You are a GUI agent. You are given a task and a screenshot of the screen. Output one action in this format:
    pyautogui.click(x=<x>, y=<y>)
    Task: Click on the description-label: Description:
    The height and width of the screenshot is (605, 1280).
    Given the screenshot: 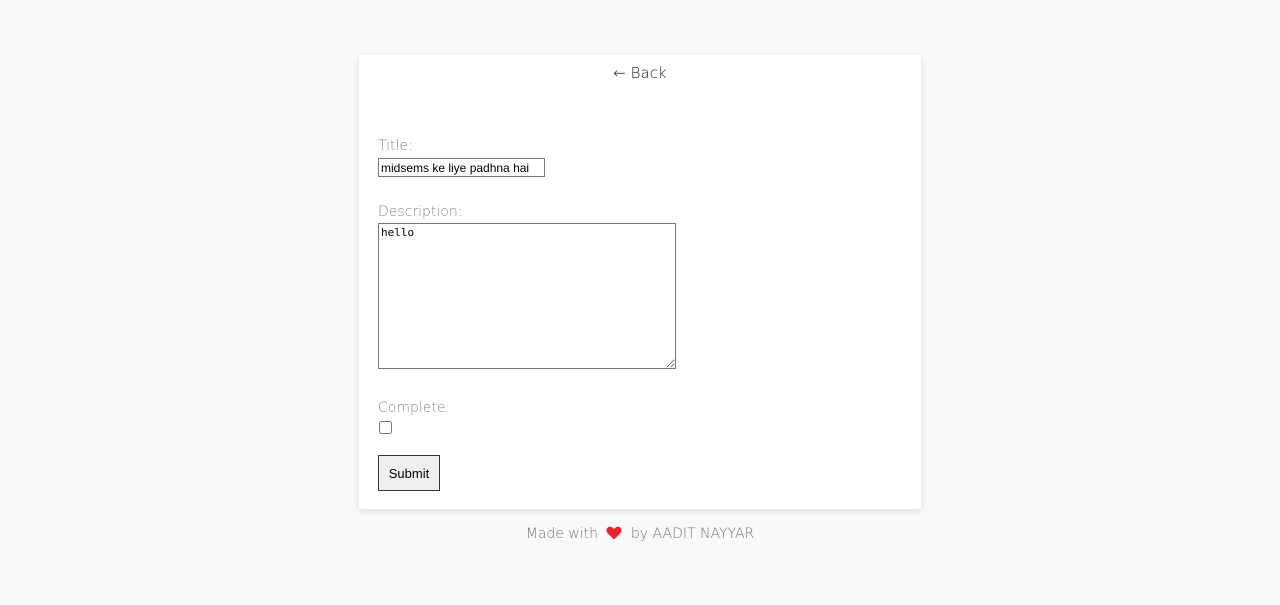 What is the action you would take?
    pyautogui.click(x=420, y=212)
    